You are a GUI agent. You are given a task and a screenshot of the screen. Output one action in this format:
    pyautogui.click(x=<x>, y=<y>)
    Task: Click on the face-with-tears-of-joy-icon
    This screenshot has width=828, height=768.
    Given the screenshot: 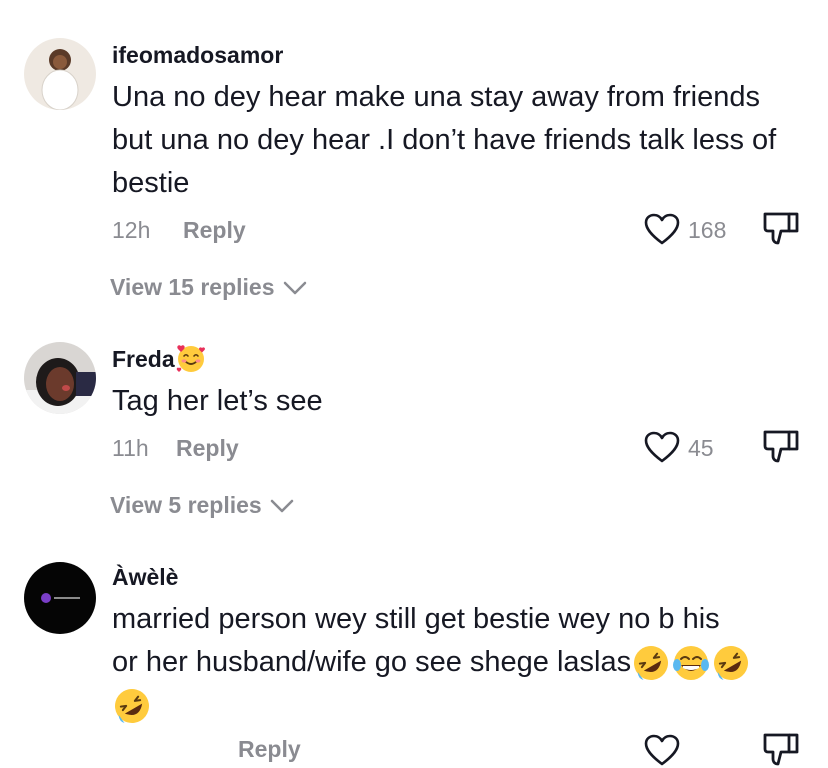 What is the action you would take?
    pyautogui.click(x=691, y=663)
    